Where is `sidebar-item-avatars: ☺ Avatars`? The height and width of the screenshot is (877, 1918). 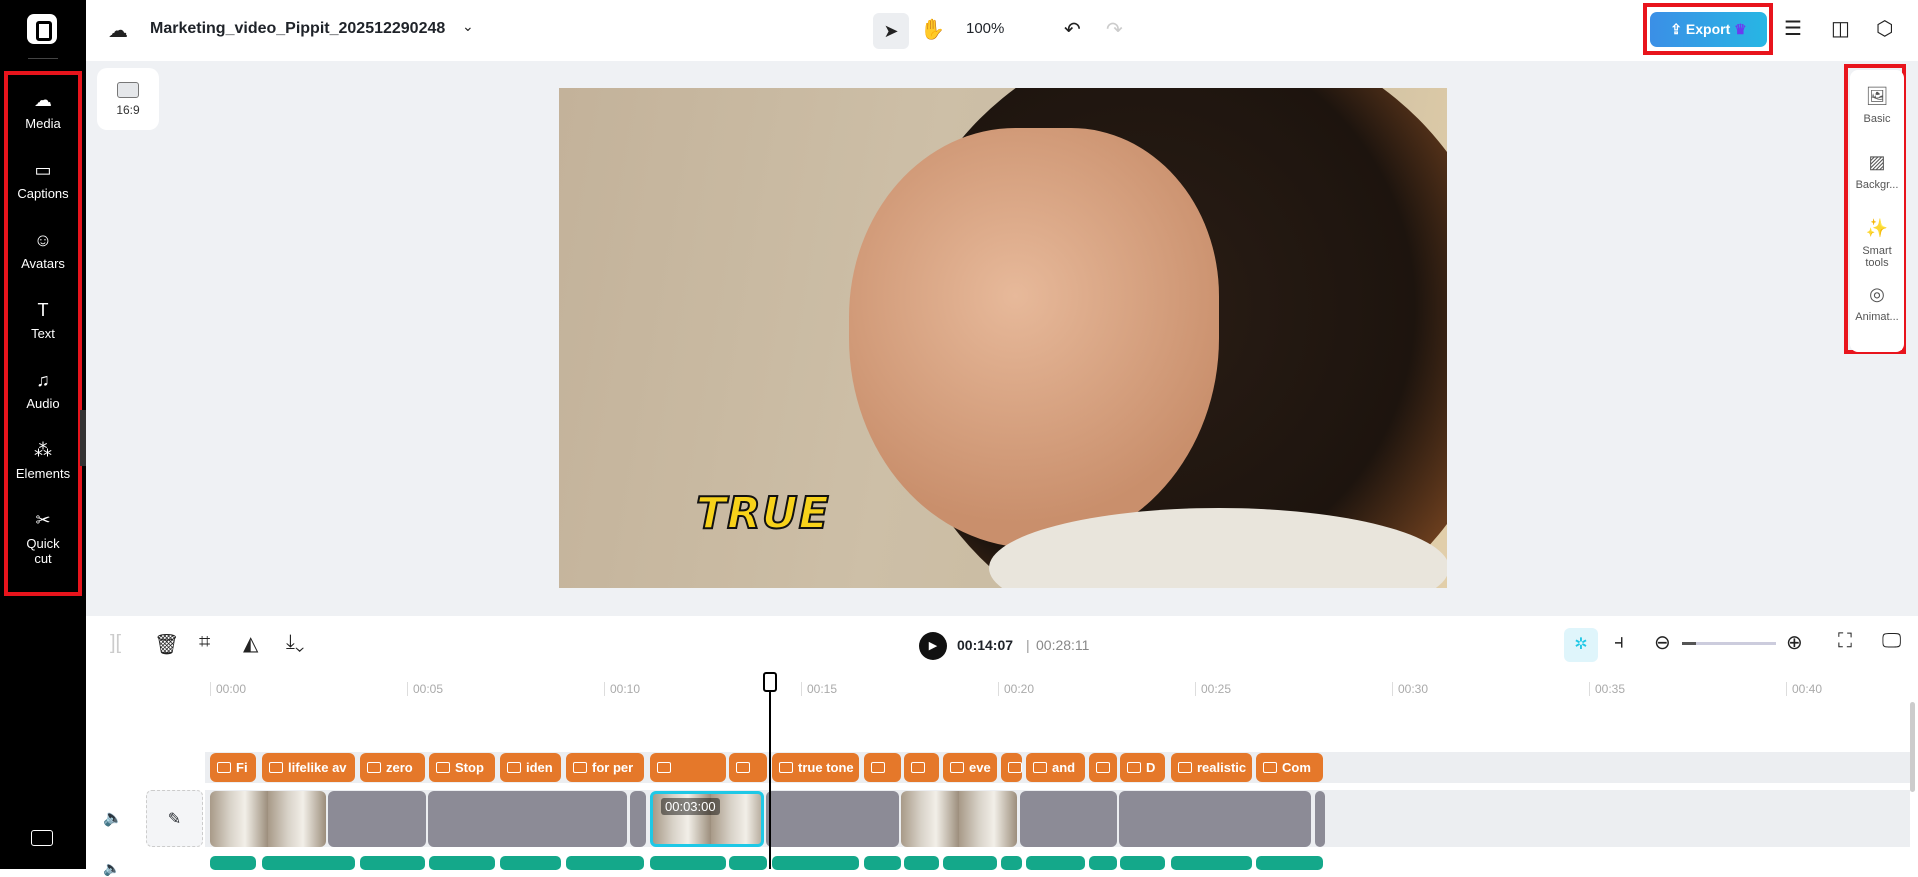
sidebar-item-avatars: ☺ Avatars is located at coordinates (43, 250).